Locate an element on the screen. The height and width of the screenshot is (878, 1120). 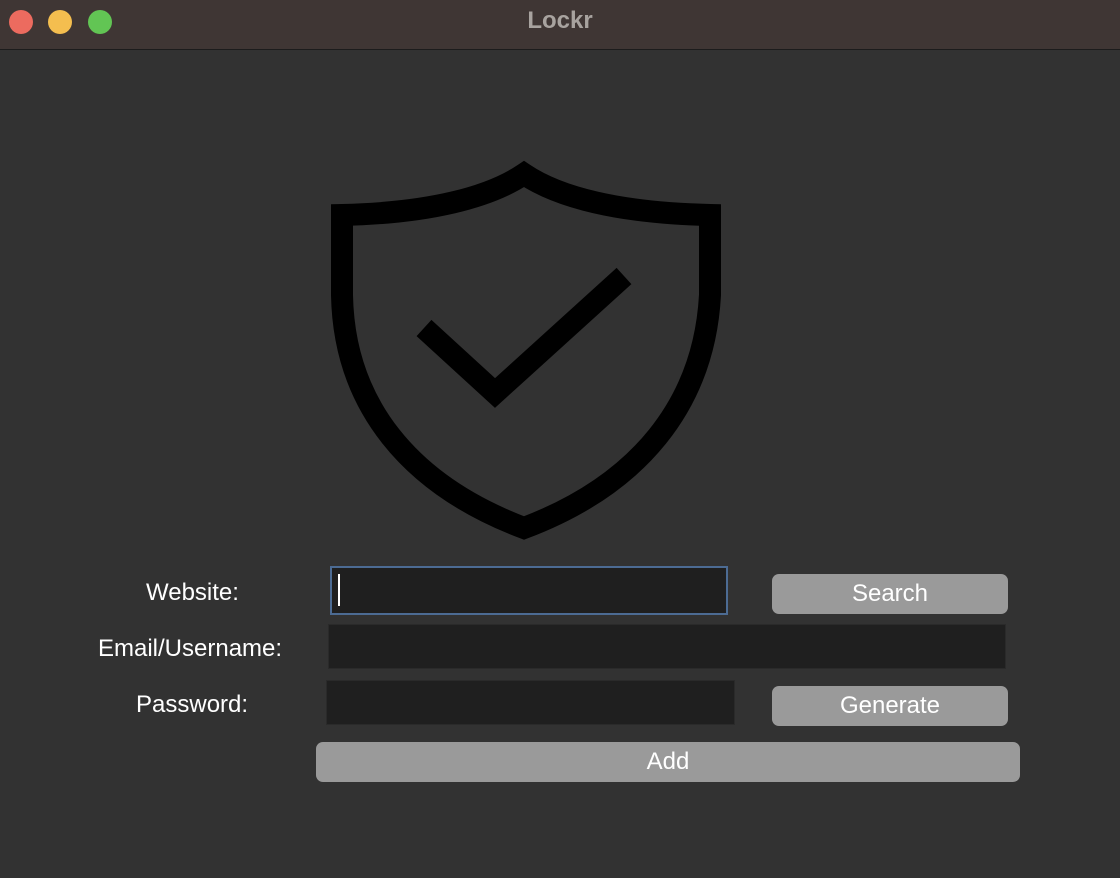
password-input is located at coordinates (530, 702).